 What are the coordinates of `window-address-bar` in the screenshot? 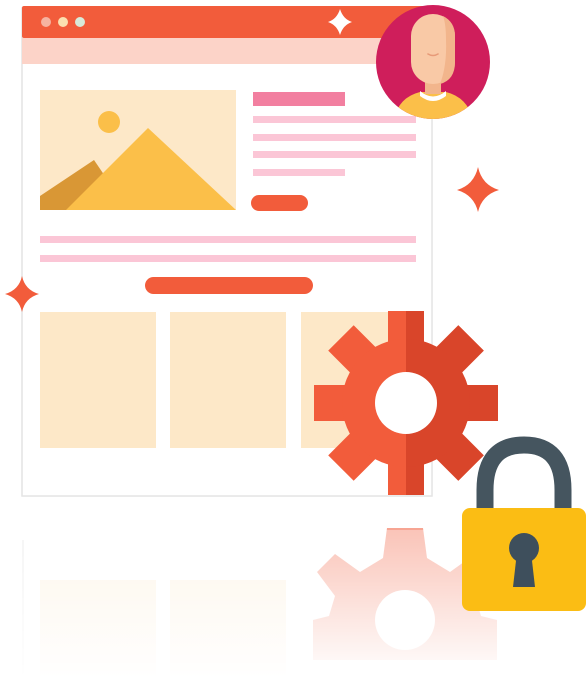 It's located at (227, 51).